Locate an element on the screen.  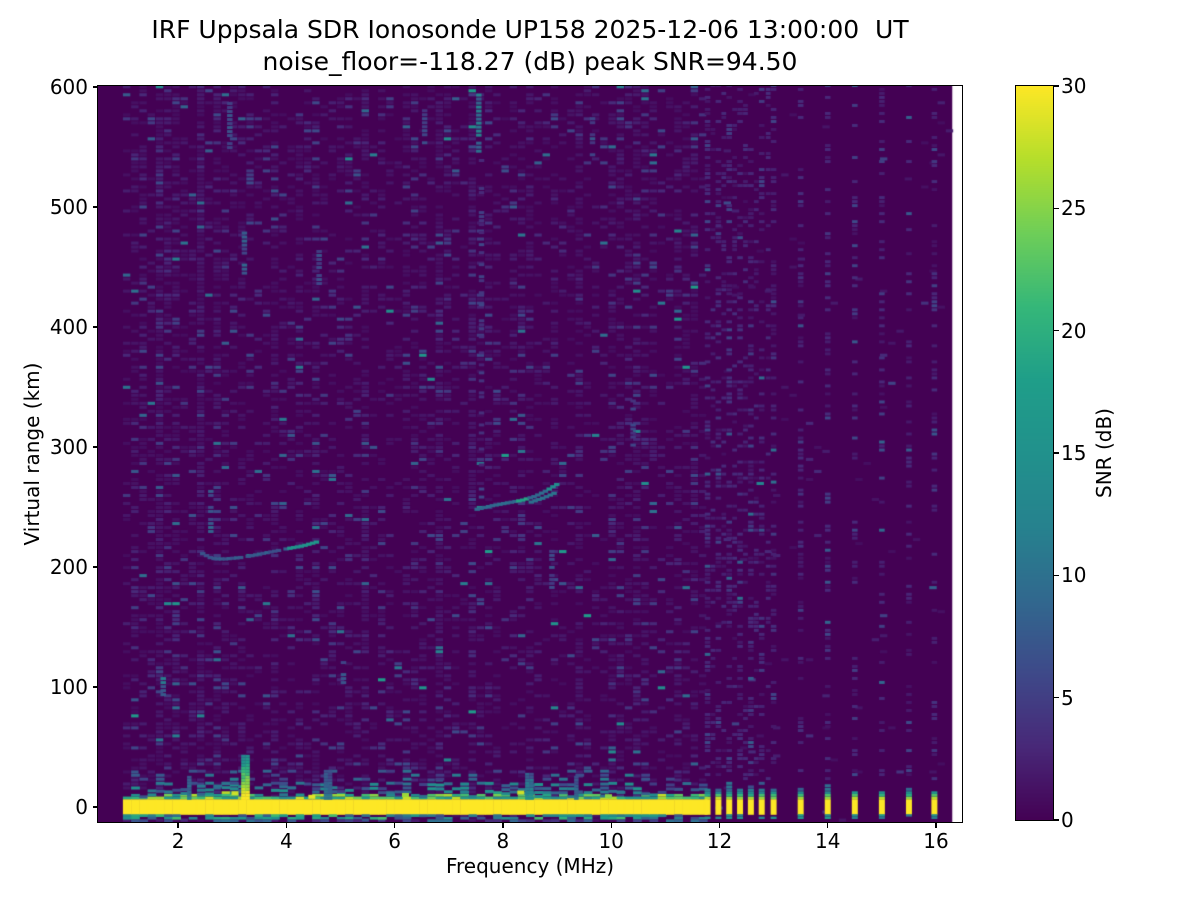
y-tick-label: 100 is located at coordinates (68, 687).